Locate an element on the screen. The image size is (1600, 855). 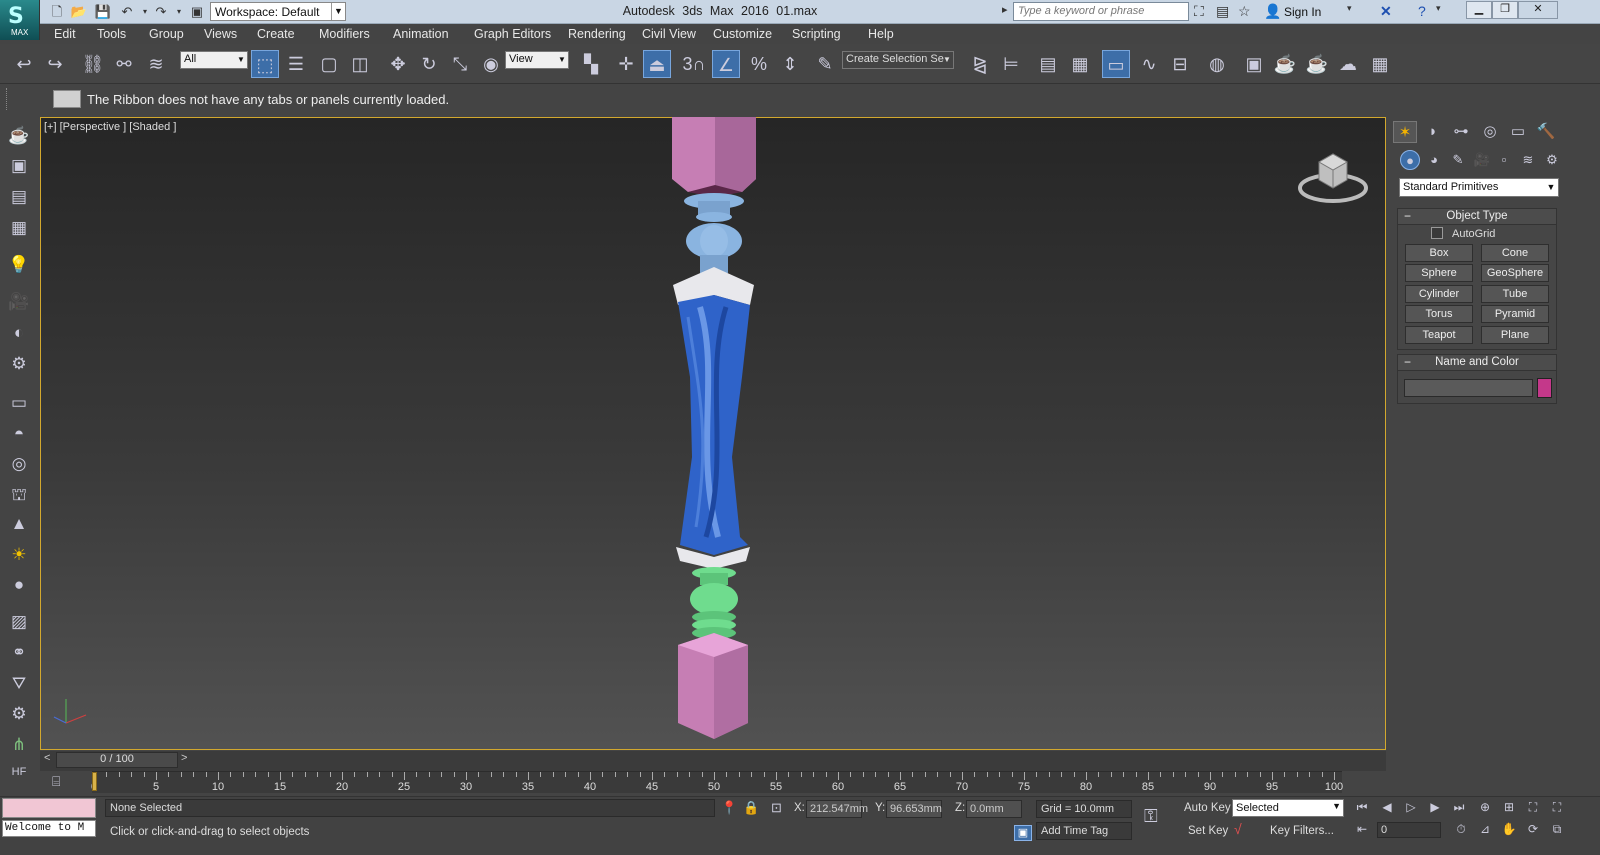
camera-icon: 🎥 is located at coordinates (19, 303).